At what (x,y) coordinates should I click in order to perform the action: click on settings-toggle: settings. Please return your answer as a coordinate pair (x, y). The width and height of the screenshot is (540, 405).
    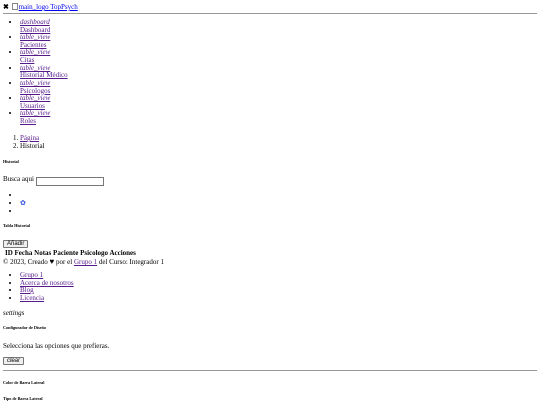
    Looking at the image, I should click on (13, 313).